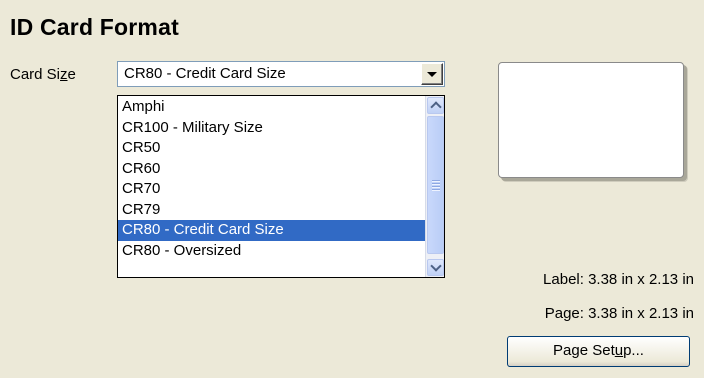  I want to click on scroll-up-button, so click(435, 105).